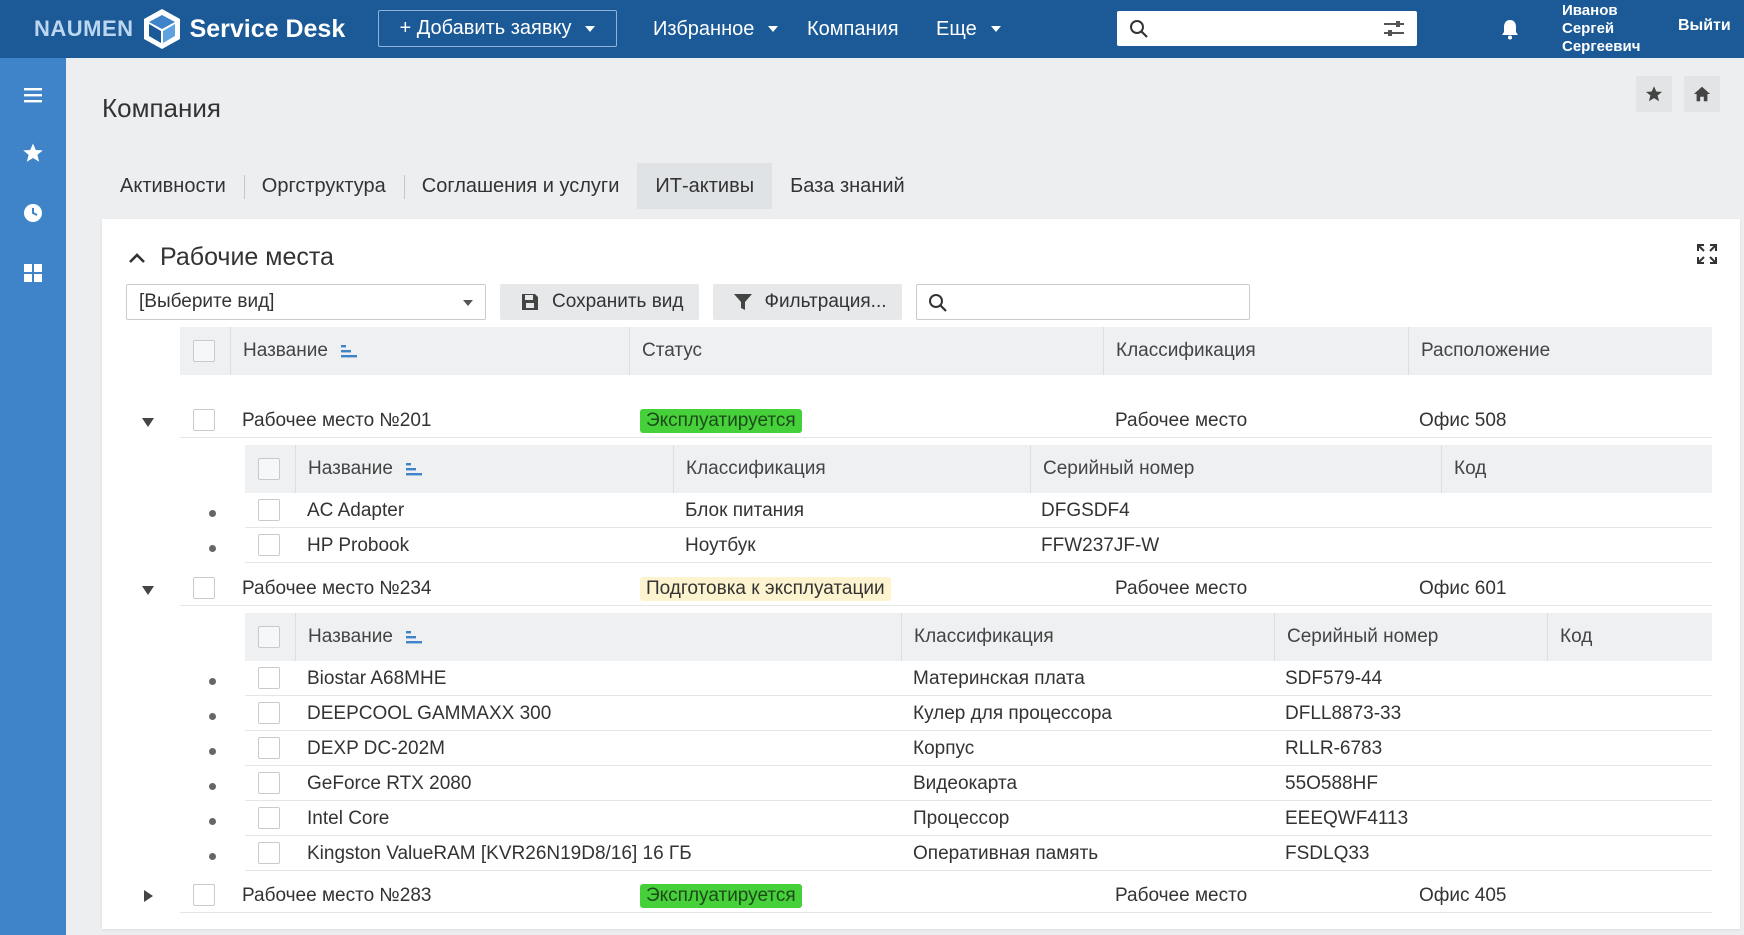 This screenshot has width=1744, height=935. Describe the element at coordinates (943, 748) in the screenshot. I see `row-classification-link: Корпус` at that location.